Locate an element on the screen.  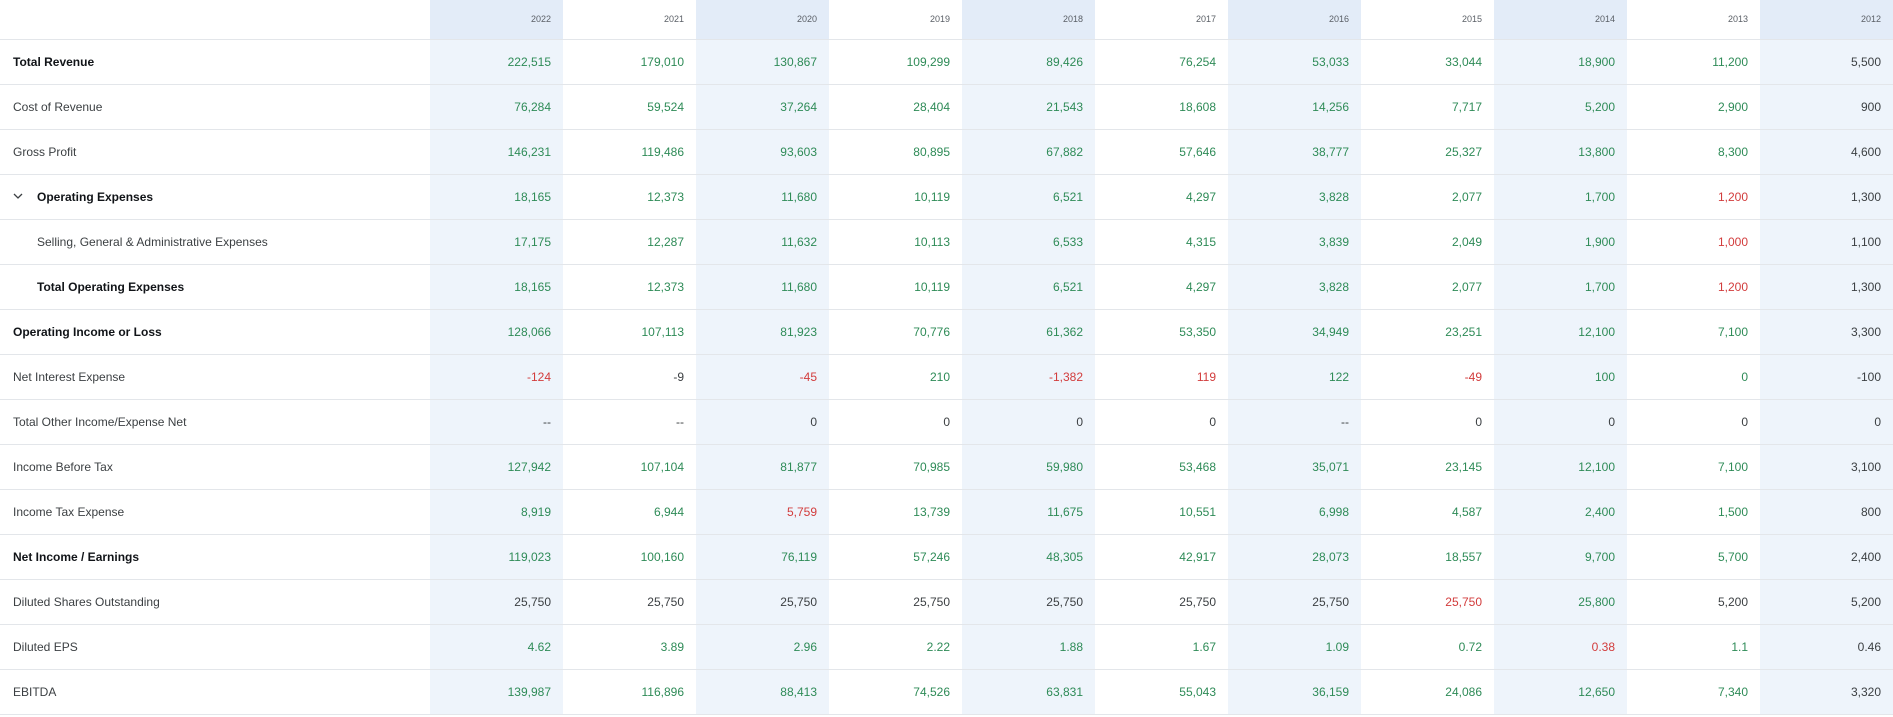
table-cell: 76,119 is located at coordinates (762, 557).